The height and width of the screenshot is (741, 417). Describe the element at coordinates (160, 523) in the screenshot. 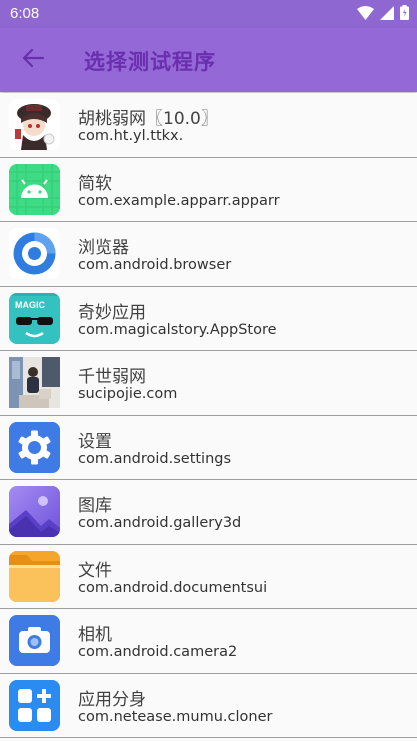

I see `app-package: com.android.gallery3d` at that location.